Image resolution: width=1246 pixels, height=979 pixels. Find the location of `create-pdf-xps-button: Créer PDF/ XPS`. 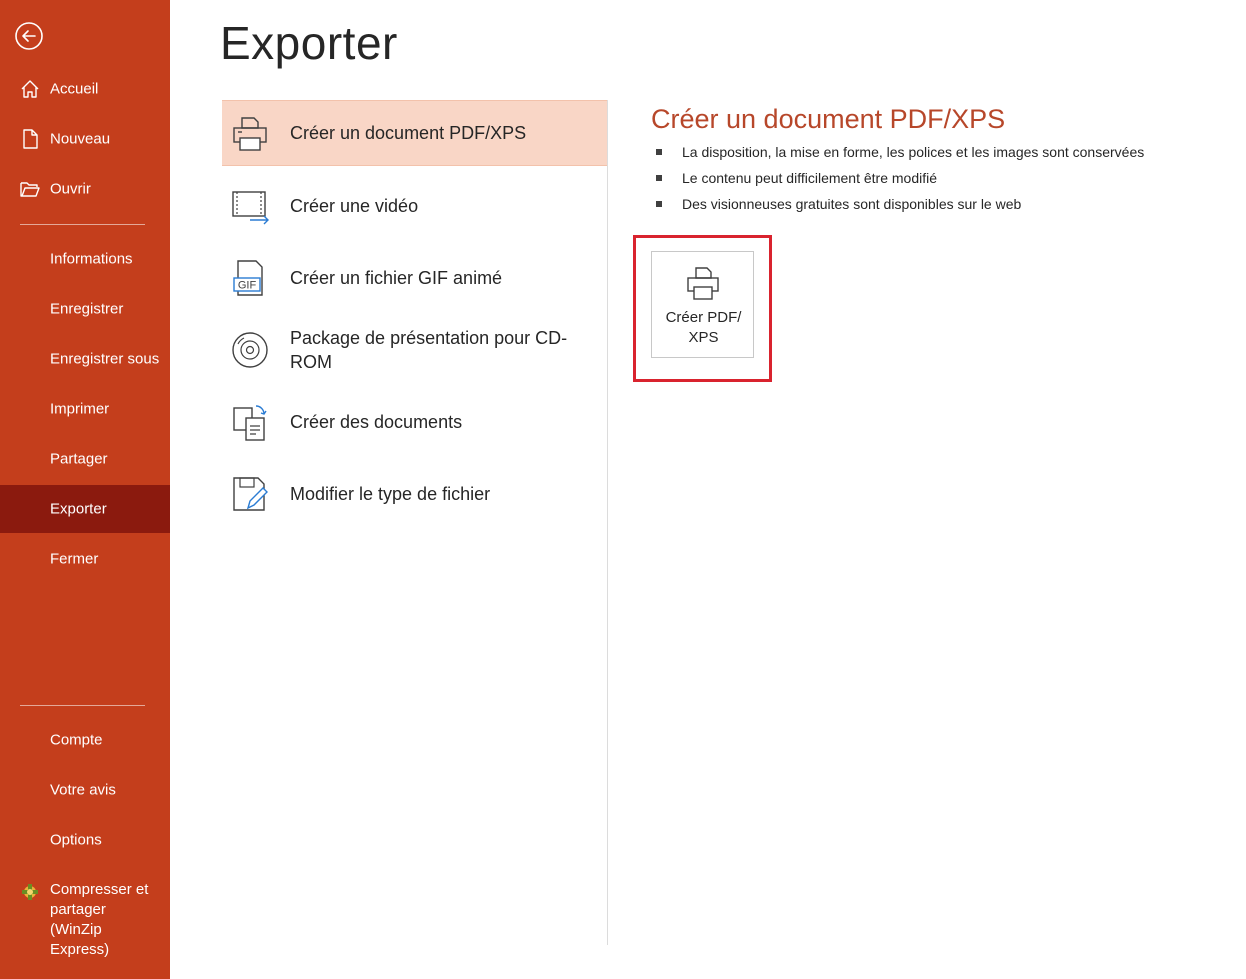

create-pdf-xps-button: Créer PDF/ XPS is located at coordinates (702, 304).